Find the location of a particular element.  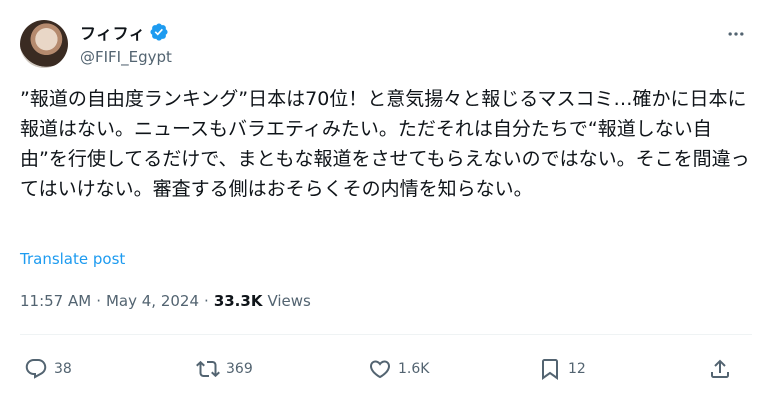

repost-button: 369 is located at coordinates (224, 369).